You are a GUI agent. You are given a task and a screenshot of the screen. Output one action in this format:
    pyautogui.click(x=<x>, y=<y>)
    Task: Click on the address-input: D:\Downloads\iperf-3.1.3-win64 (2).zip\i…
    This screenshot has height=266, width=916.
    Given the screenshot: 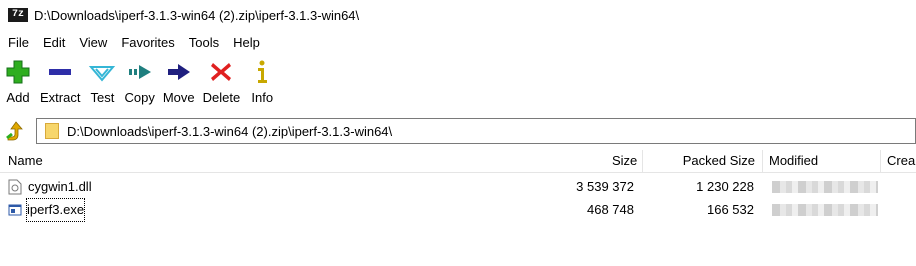 What is the action you would take?
    pyautogui.click(x=476, y=131)
    